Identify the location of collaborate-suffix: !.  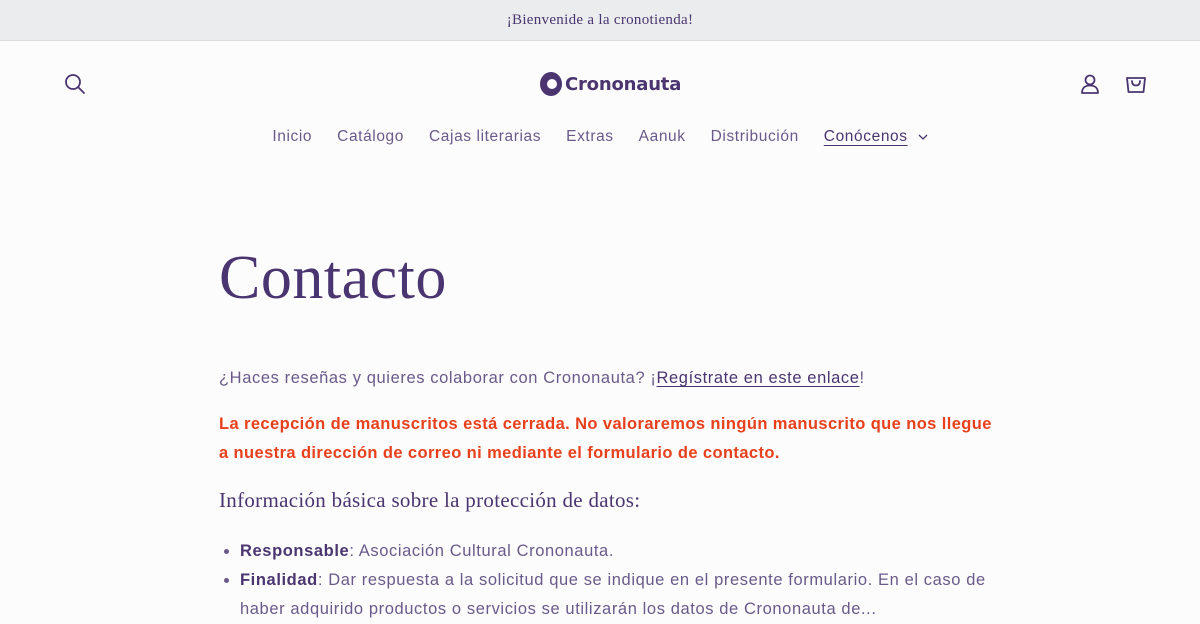
(862, 378).